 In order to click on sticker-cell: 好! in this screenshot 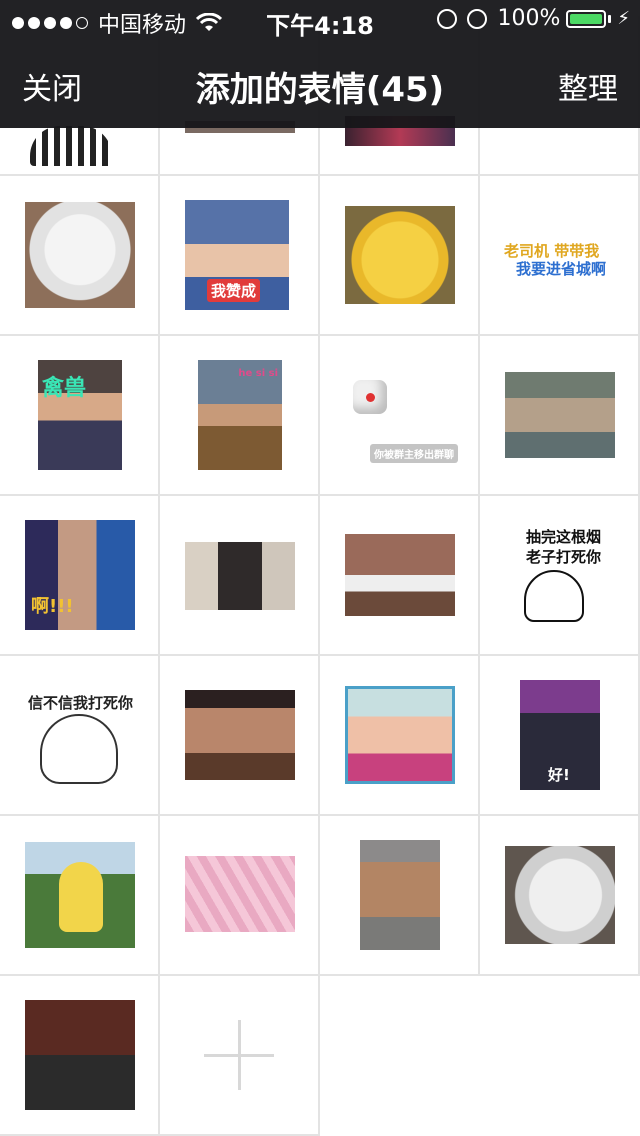, I will do `click(560, 736)`.